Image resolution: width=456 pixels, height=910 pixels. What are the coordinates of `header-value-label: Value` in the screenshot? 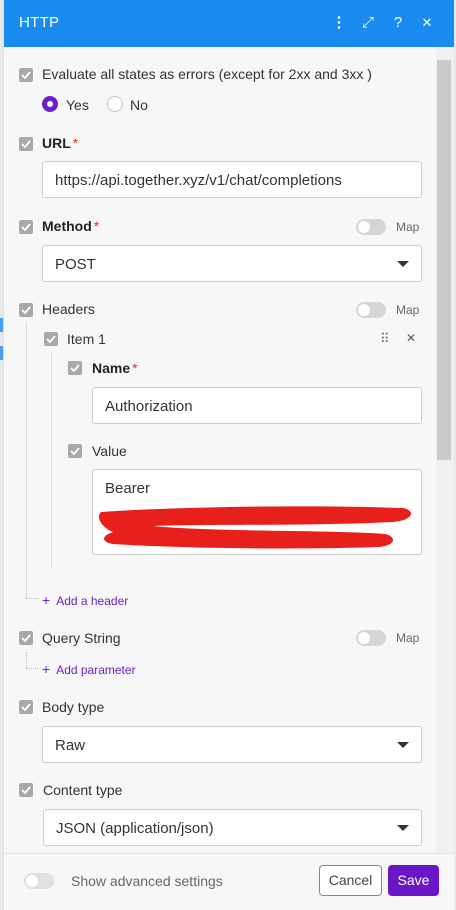 It's located at (109, 451).